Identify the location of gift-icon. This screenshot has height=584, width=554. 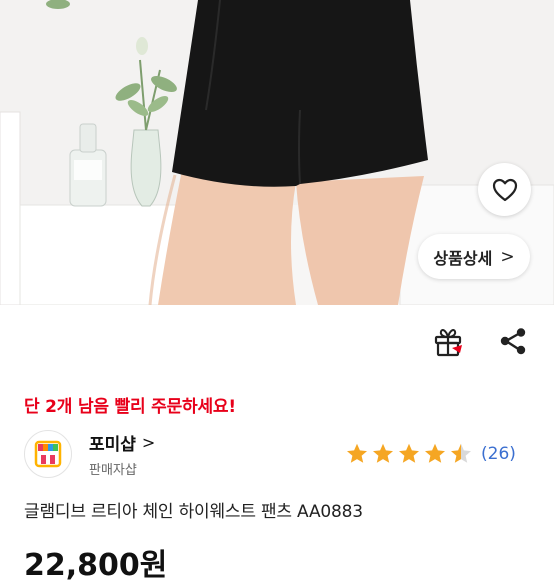
(448, 341).